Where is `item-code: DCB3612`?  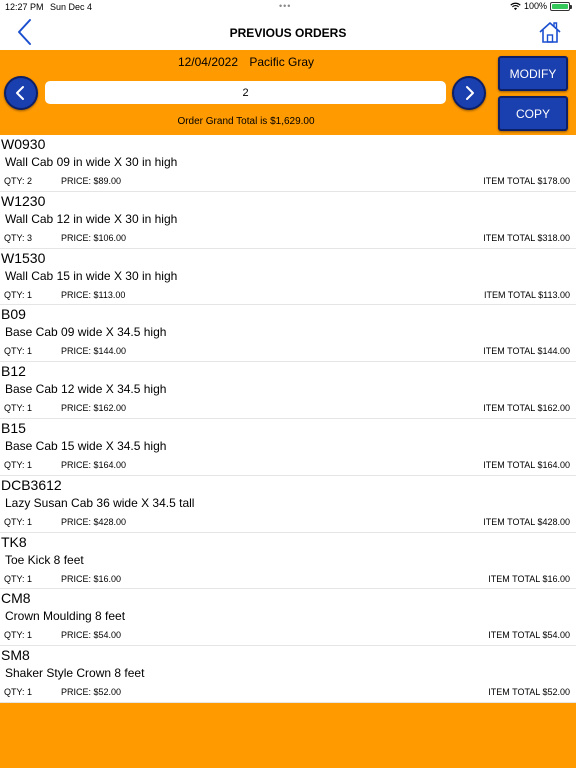
item-code: DCB3612 is located at coordinates (31, 484).